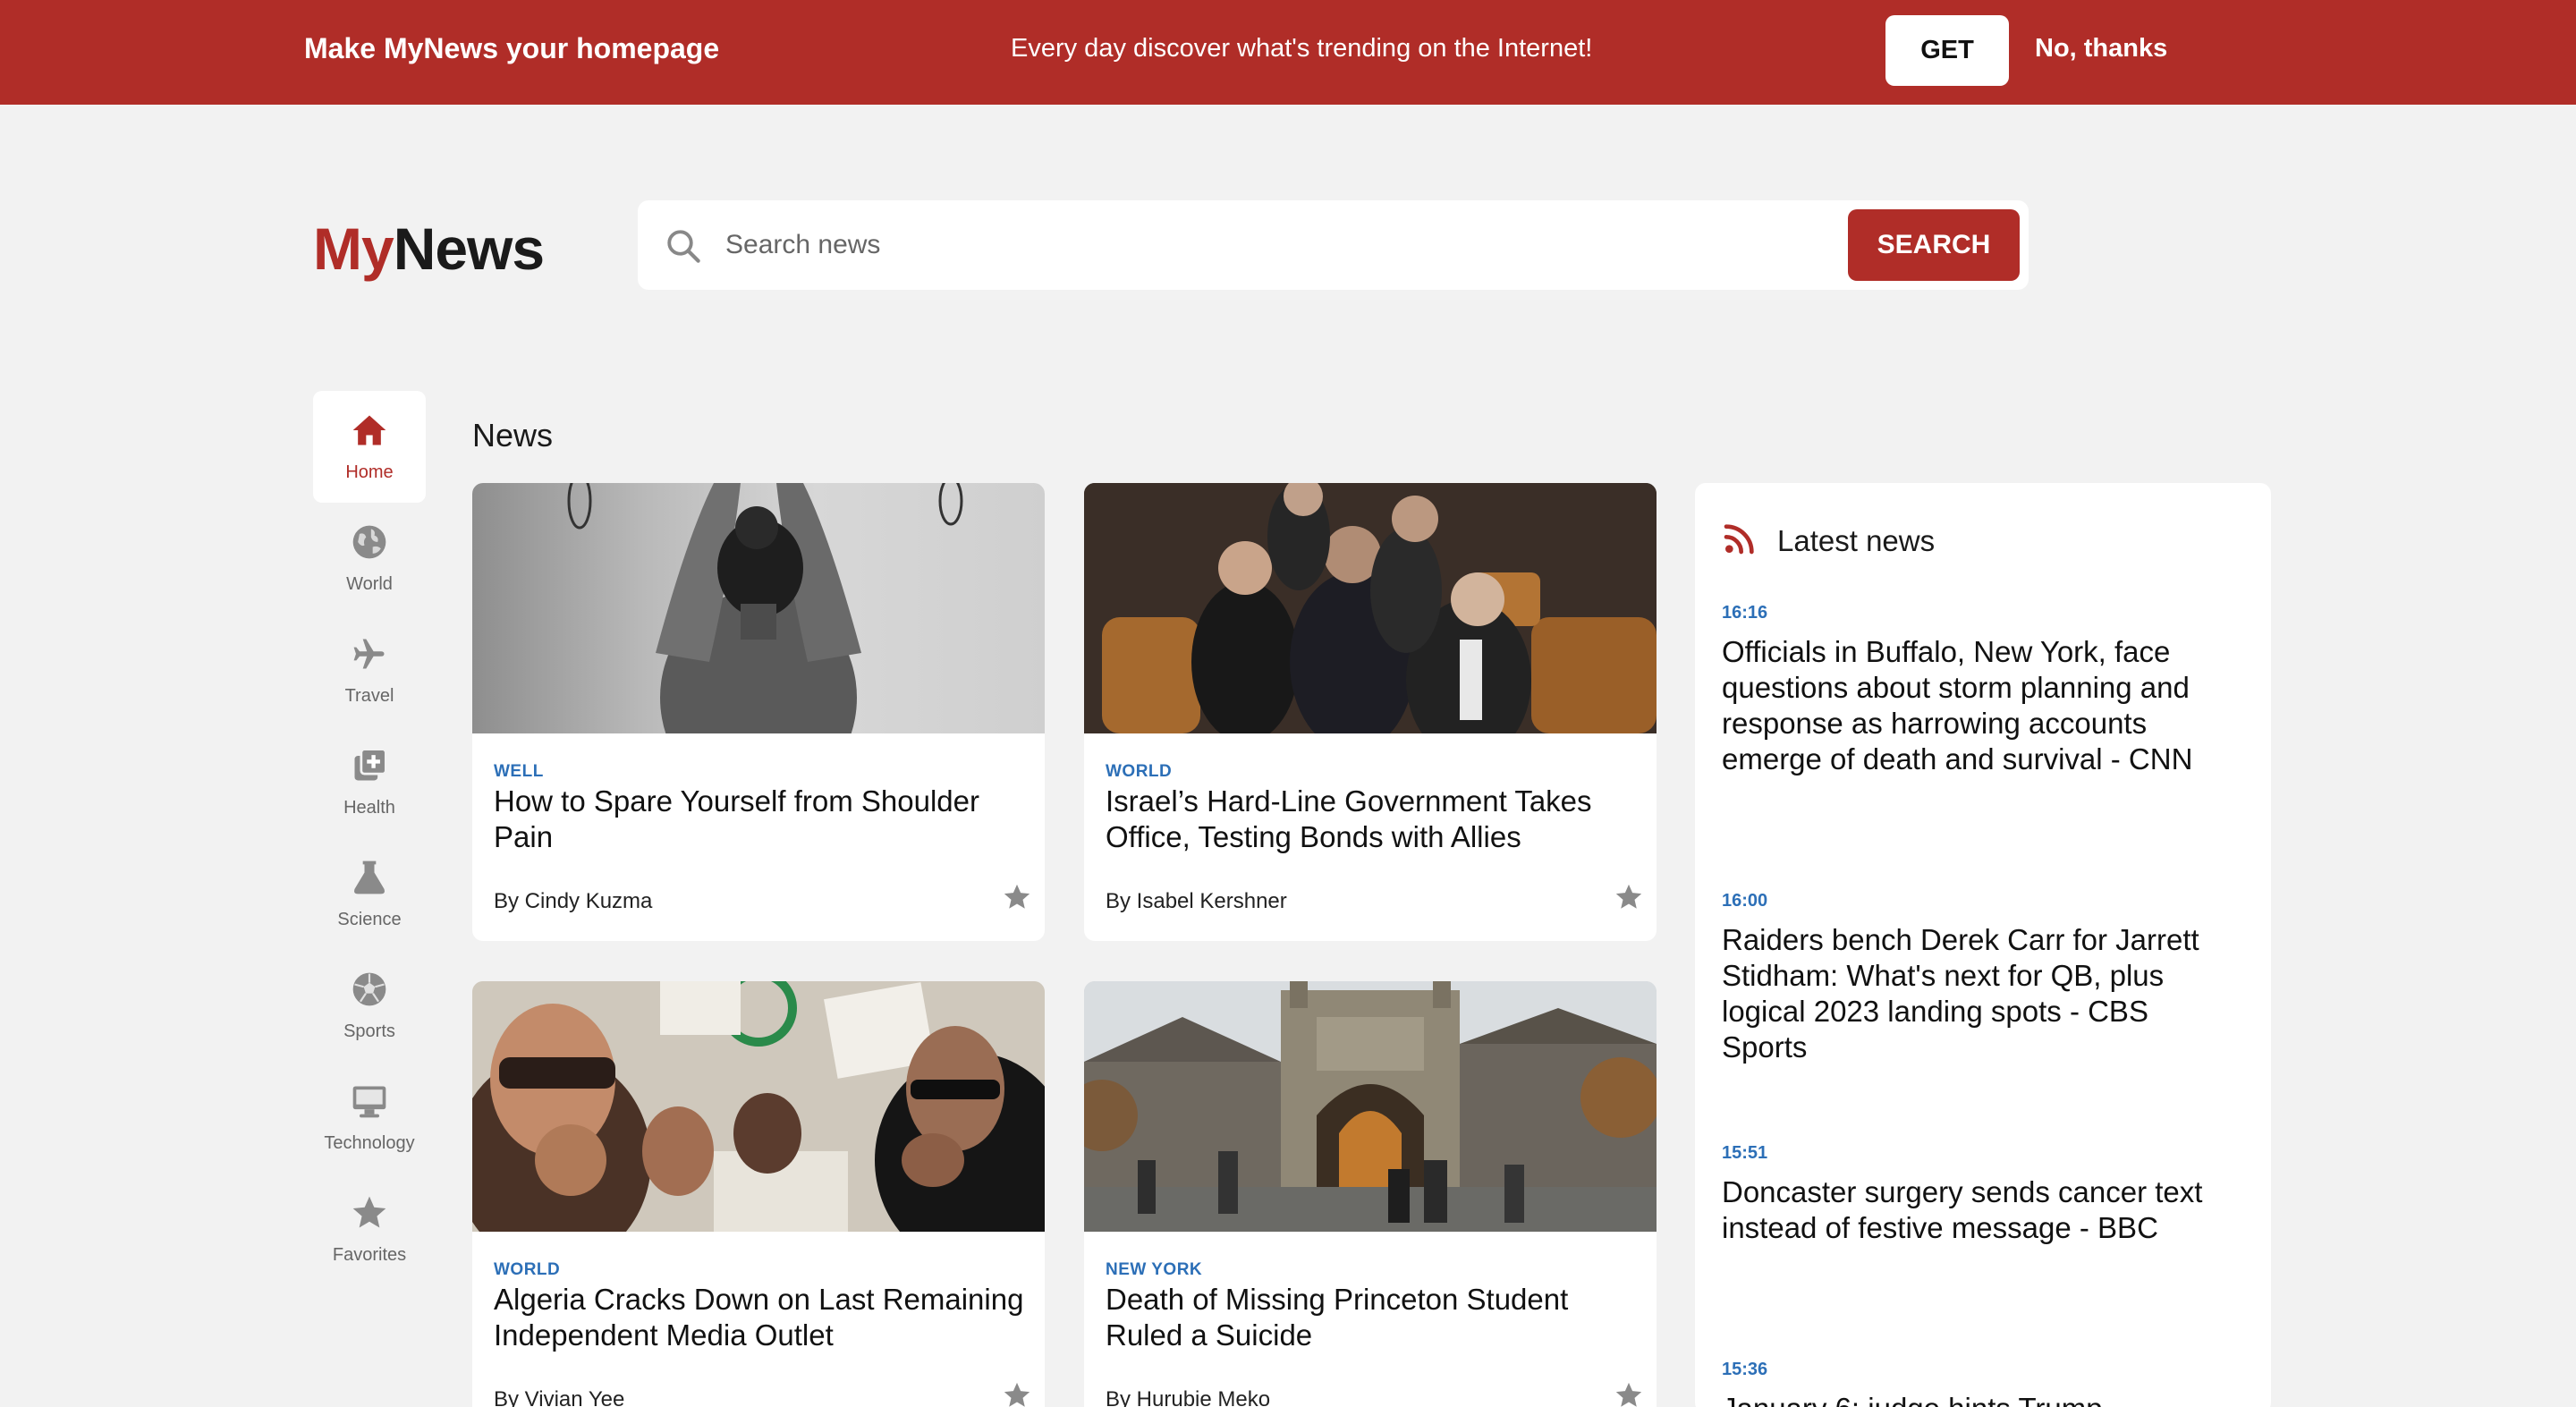 This screenshot has width=2576, height=1407. What do you see at coordinates (369, 808) in the screenshot?
I see `nav-item-label: Health` at bounding box center [369, 808].